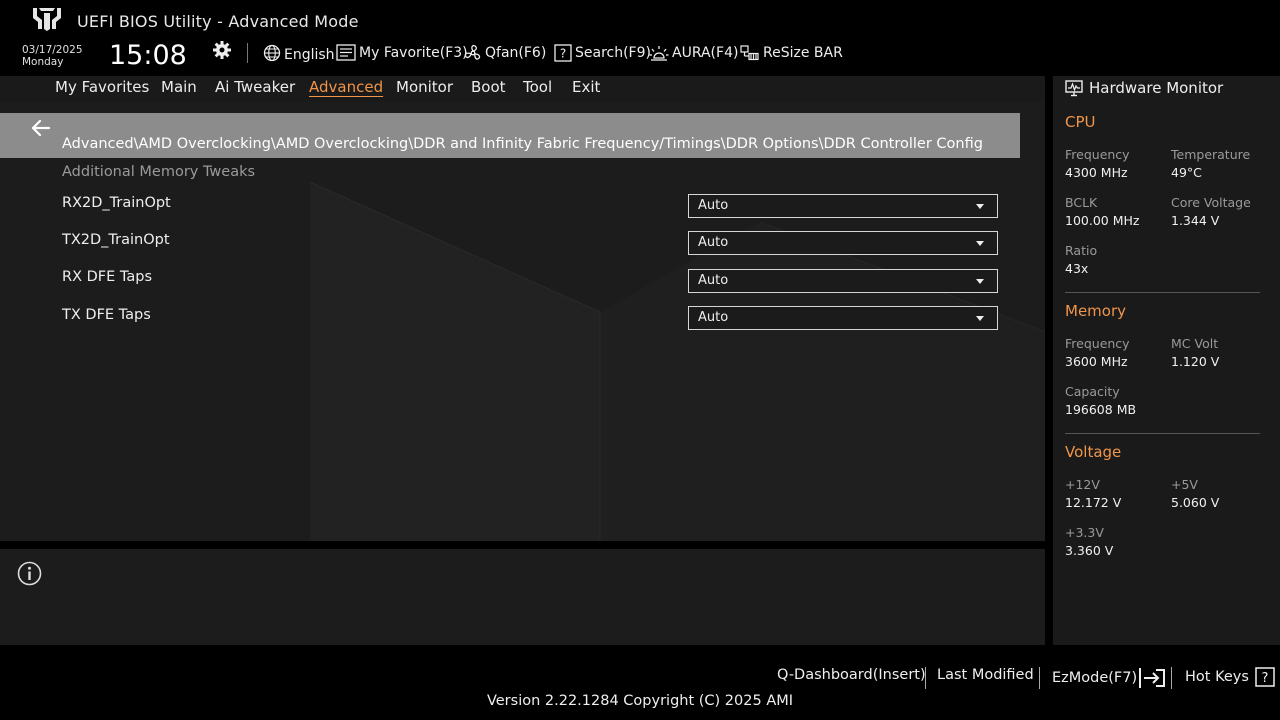 The image size is (1280, 720). Describe the element at coordinates (1195, 343) in the screenshot. I see `mc-volt-label: MC Volt` at that location.